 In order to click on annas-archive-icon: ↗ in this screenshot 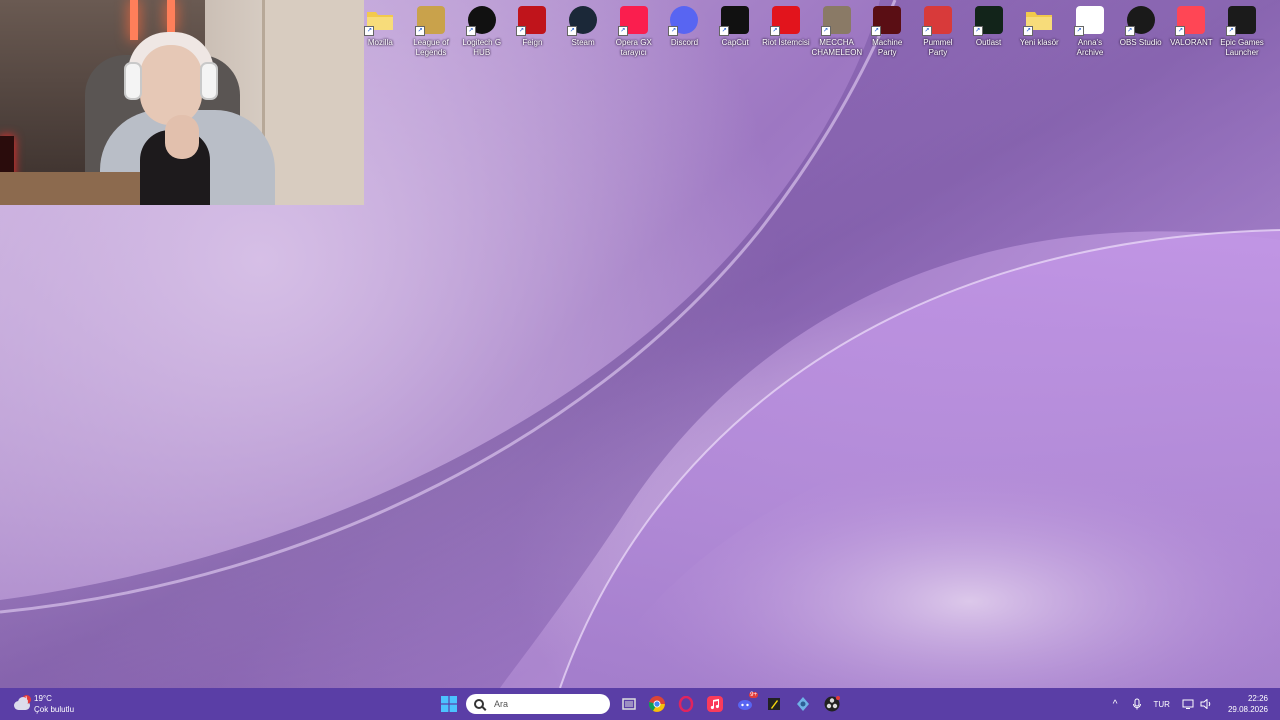, I will do `click(1089, 20)`.